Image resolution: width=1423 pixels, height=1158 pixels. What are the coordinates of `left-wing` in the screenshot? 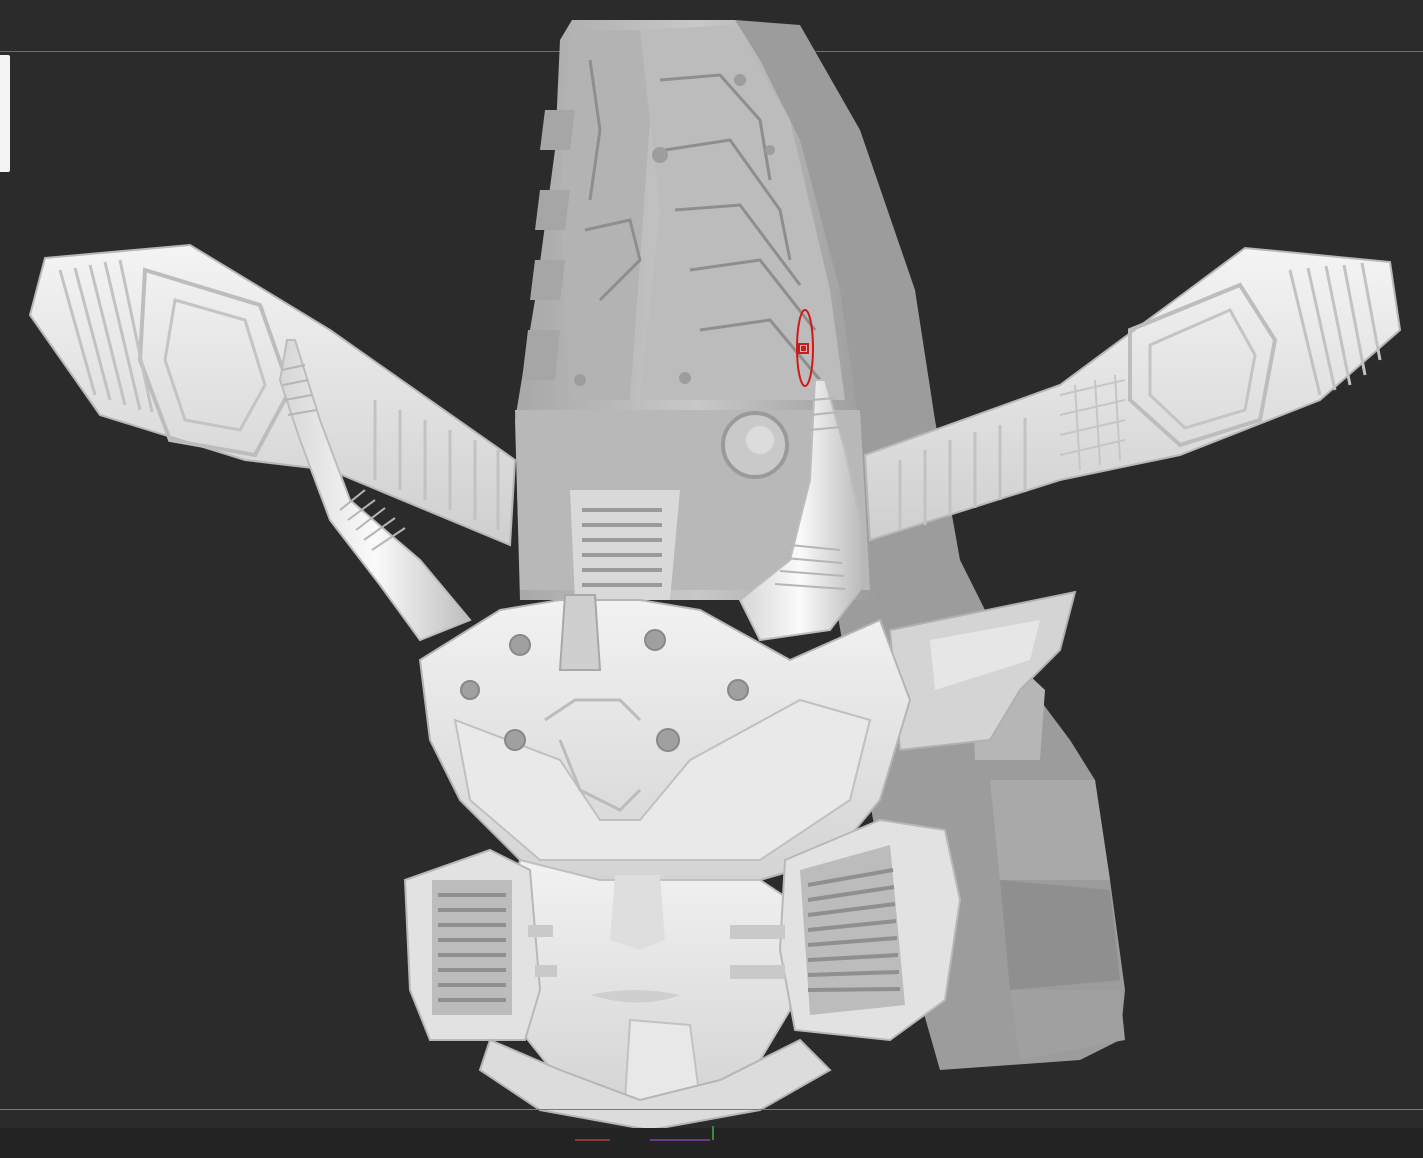 It's located at (272, 395).